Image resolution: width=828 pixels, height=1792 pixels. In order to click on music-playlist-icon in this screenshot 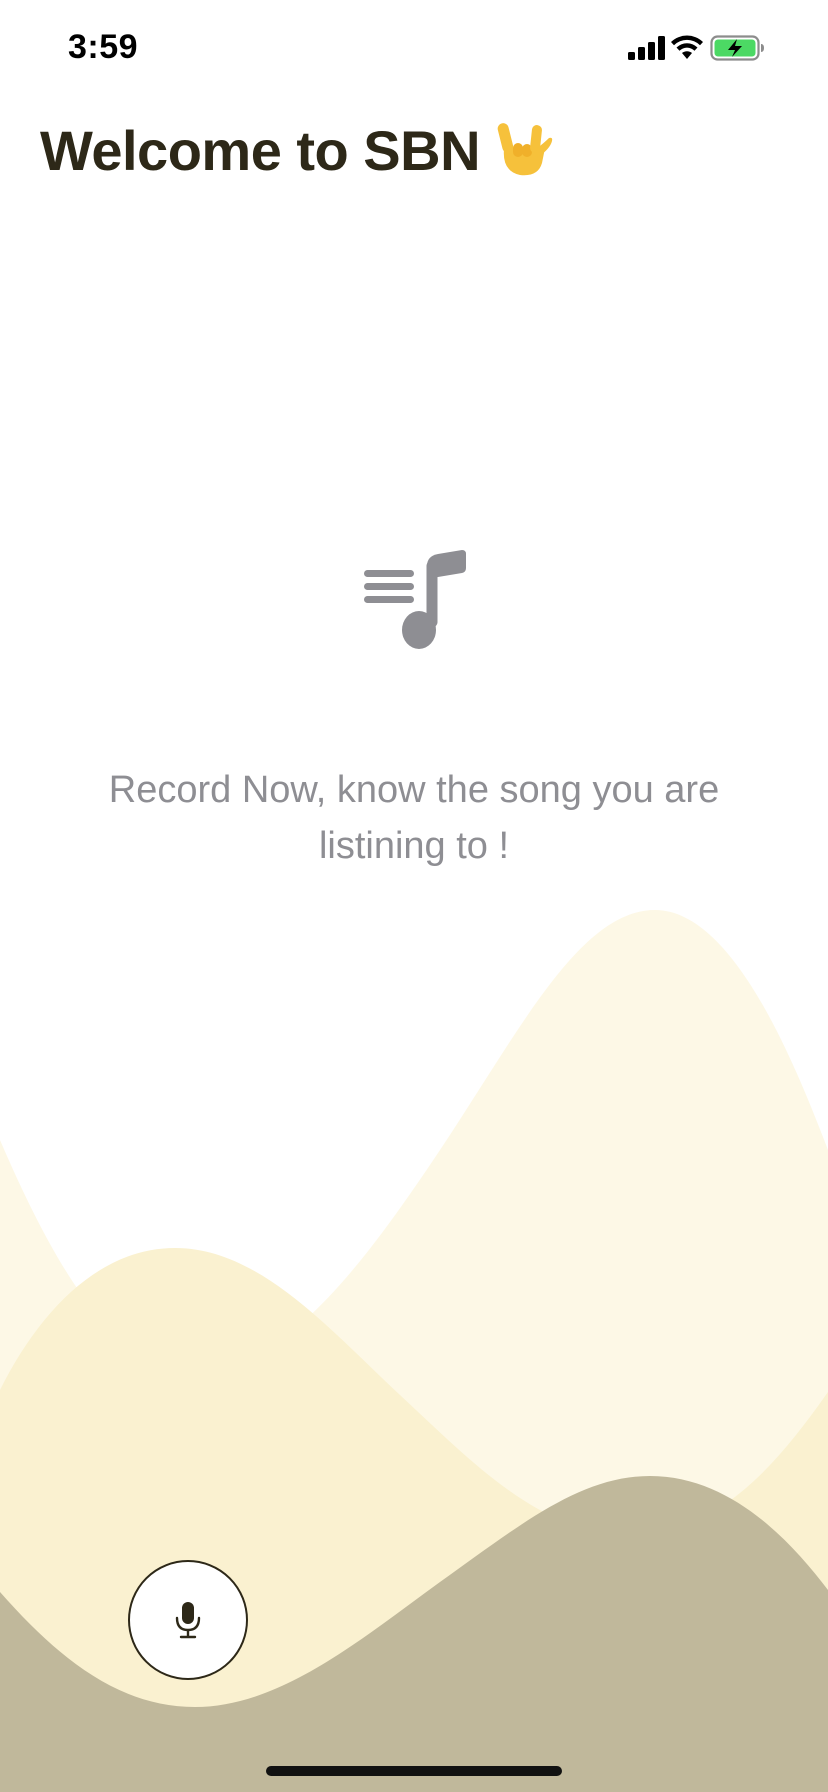, I will do `click(415, 599)`.